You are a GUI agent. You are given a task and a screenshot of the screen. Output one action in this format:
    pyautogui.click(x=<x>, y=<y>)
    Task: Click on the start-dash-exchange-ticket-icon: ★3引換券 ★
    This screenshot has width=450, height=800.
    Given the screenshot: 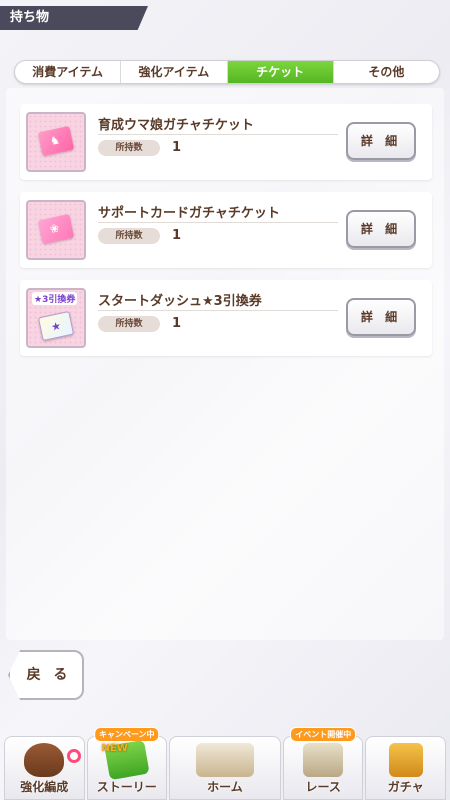 What is the action you would take?
    pyautogui.click(x=56, y=318)
    